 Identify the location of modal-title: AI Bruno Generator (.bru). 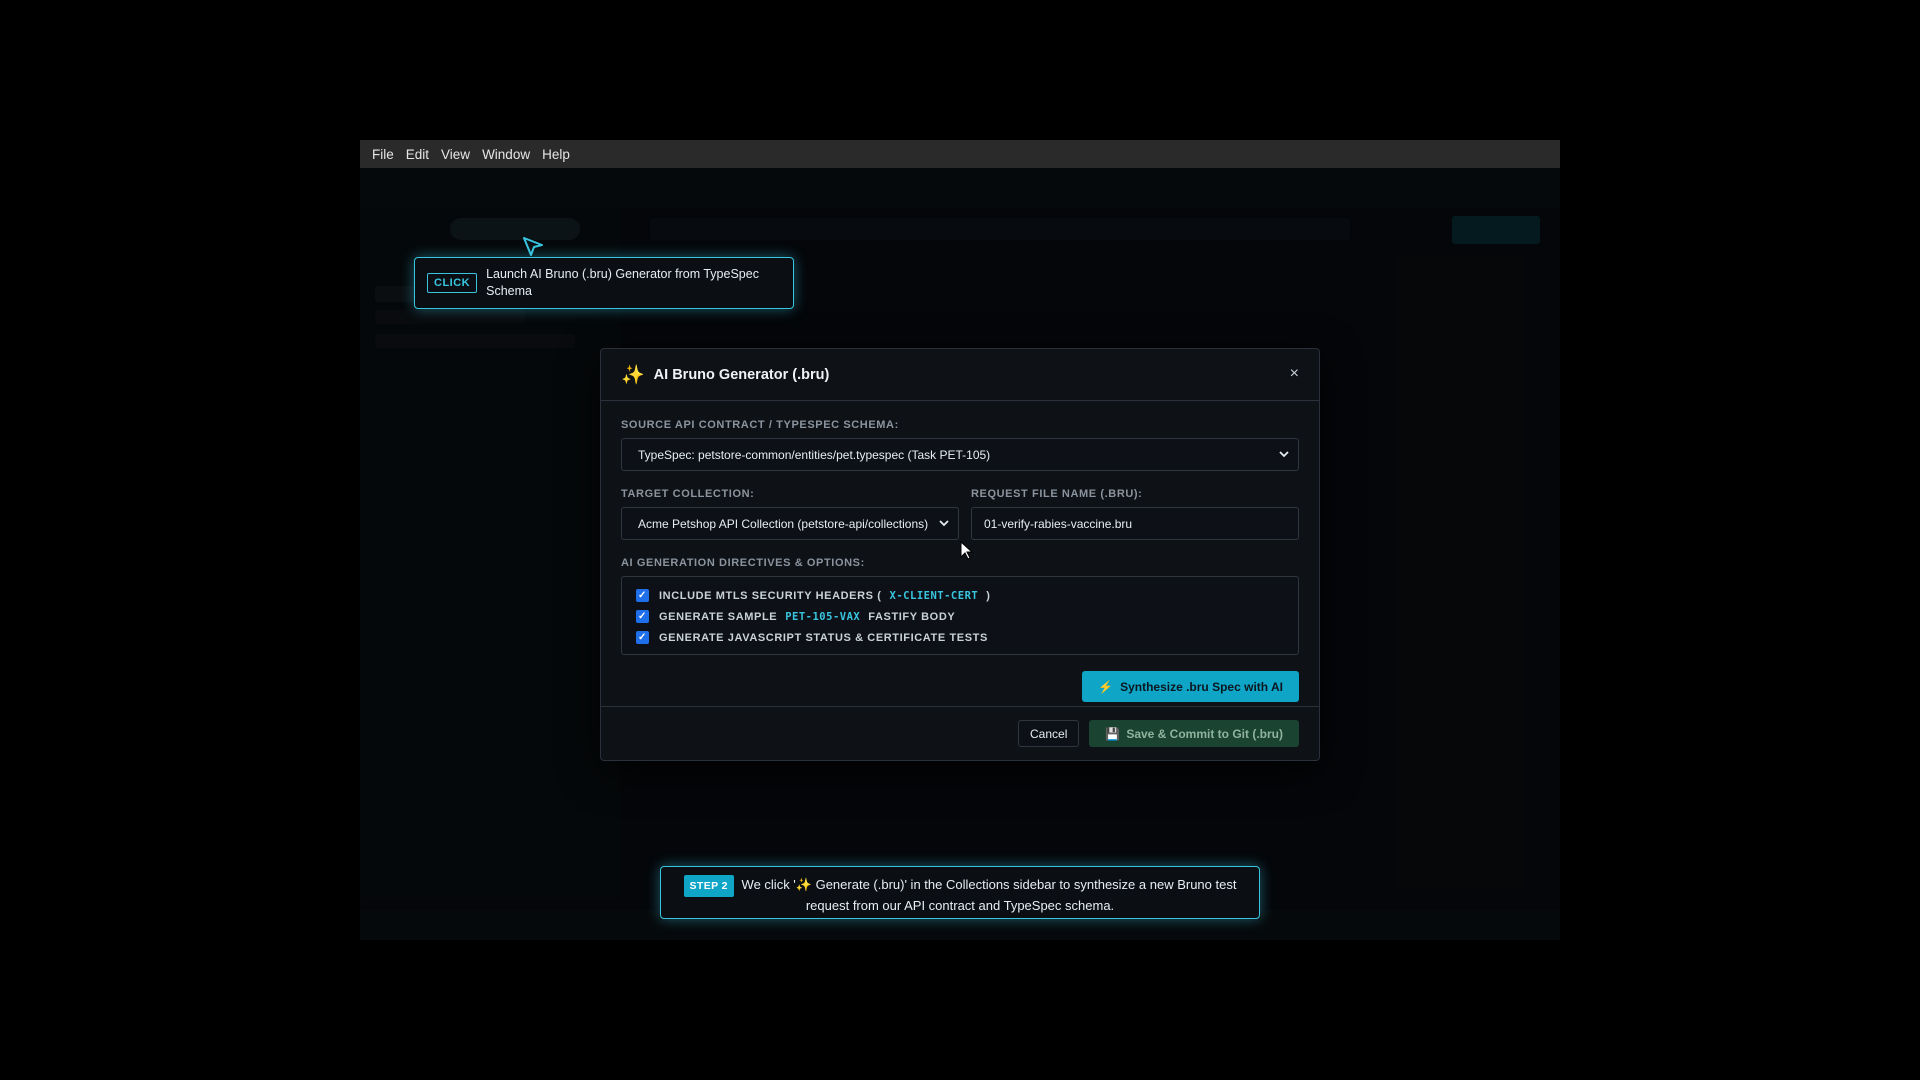
(741, 374).